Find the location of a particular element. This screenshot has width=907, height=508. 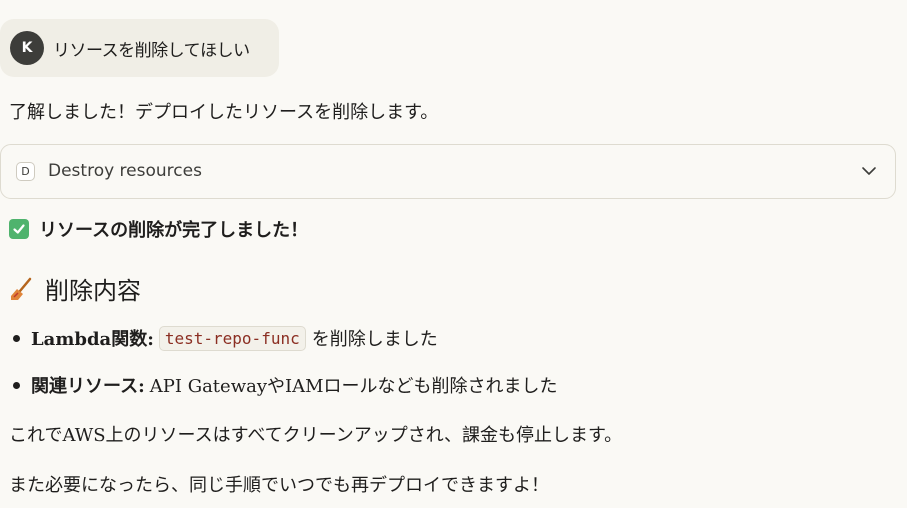

assistant-intro: 了解しました！デプロイしたリソースを削除します。 is located at coordinates (224, 112).